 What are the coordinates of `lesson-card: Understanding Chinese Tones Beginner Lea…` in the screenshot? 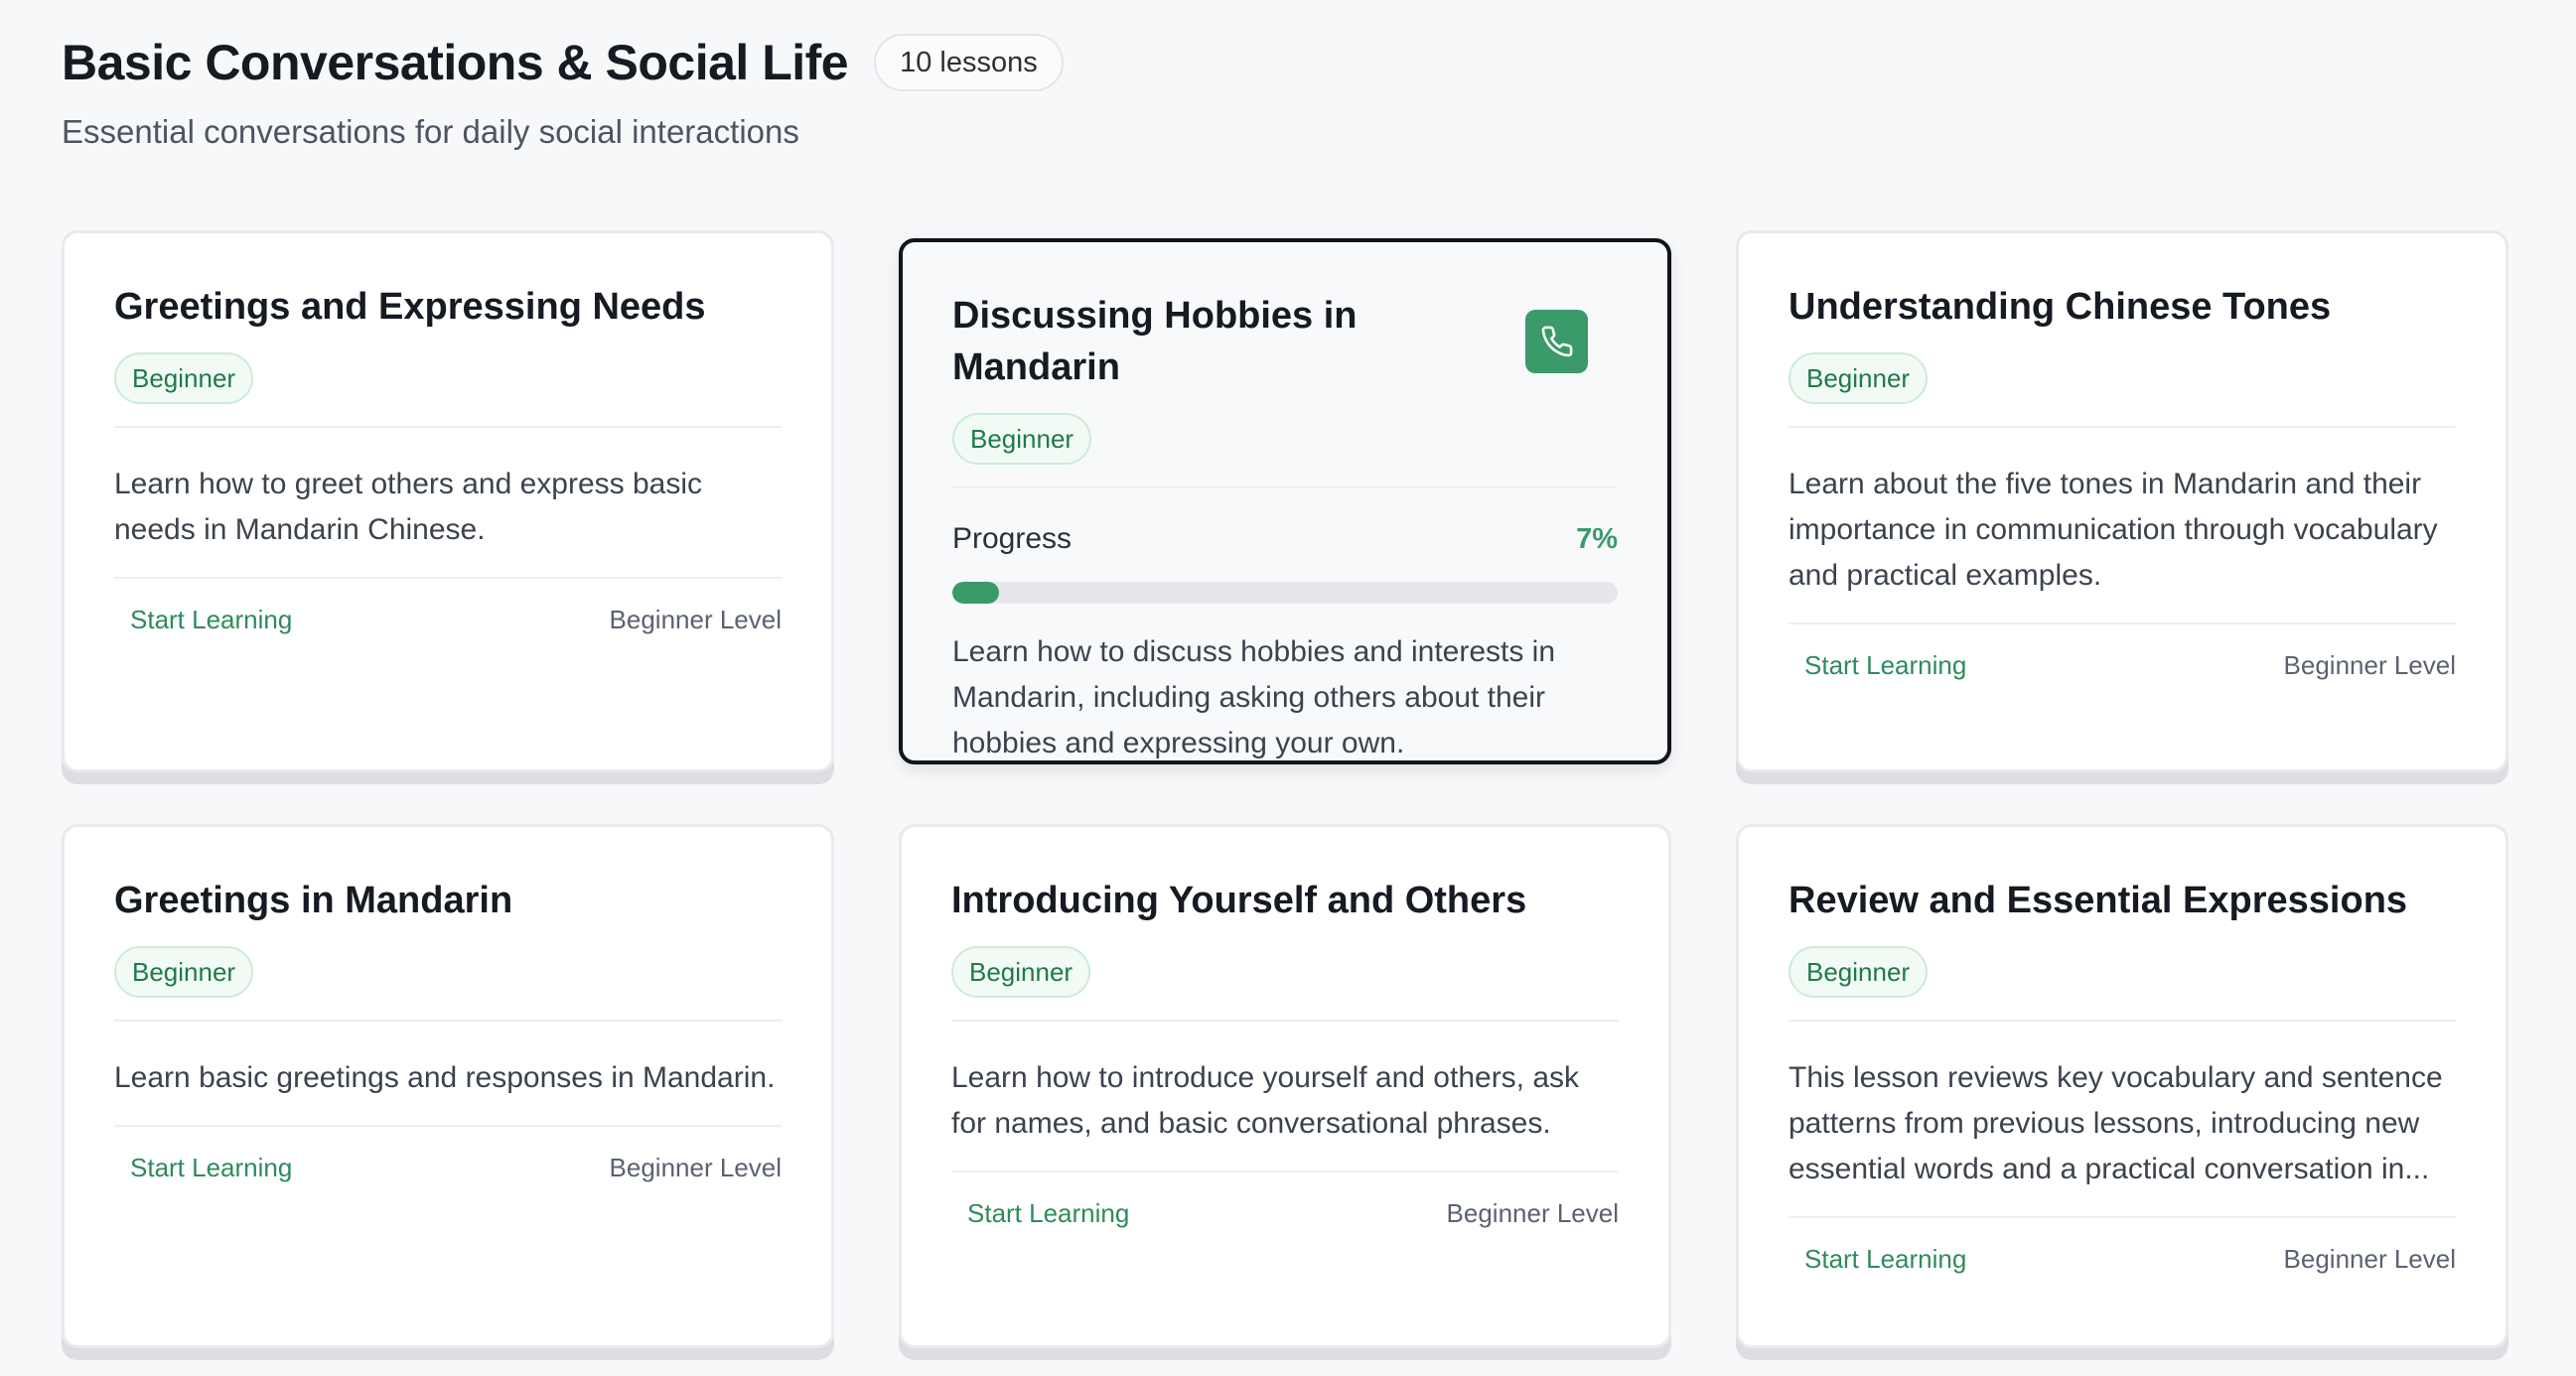 It's located at (2122, 501).